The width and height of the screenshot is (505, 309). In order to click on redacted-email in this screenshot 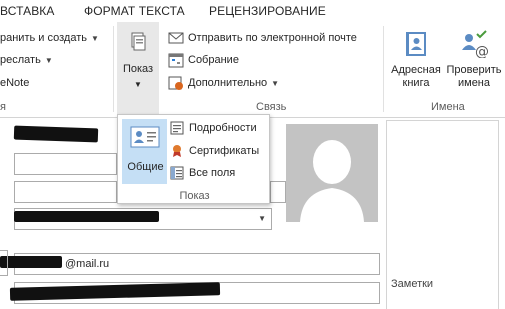, I will do `click(31, 262)`.